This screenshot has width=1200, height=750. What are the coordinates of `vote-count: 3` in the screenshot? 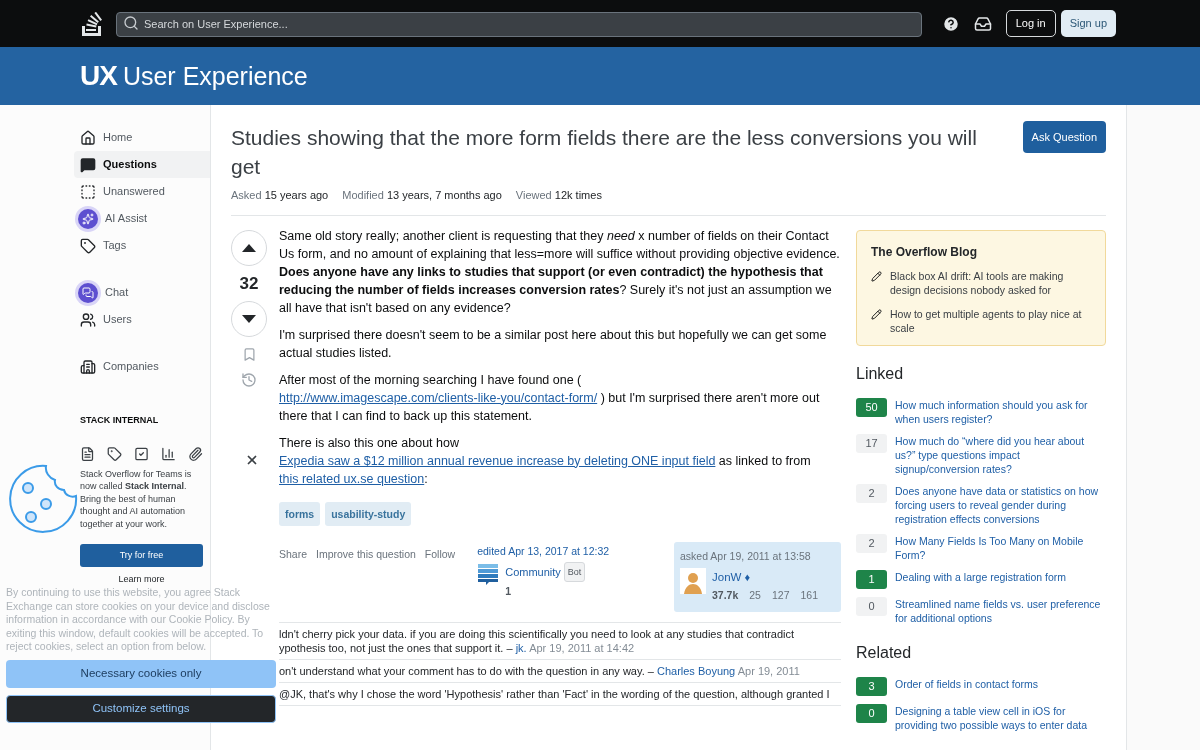 It's located at (871, 686).